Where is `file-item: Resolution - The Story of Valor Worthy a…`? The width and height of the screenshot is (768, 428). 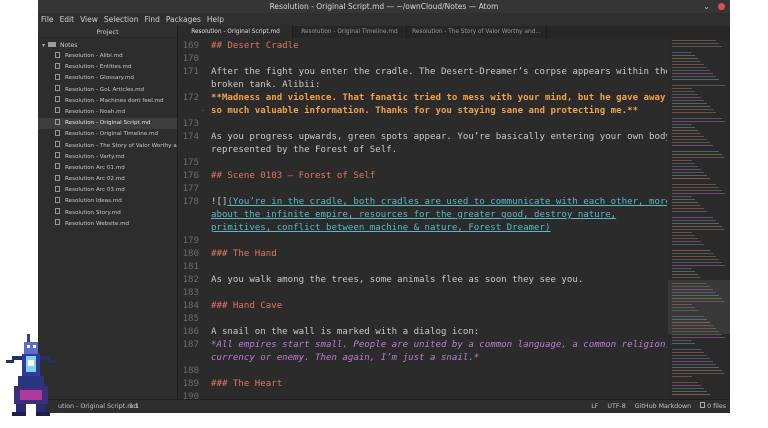
file-item: Resolution - The Story of Valor Worthy a… is located at coordinates (107, 146).